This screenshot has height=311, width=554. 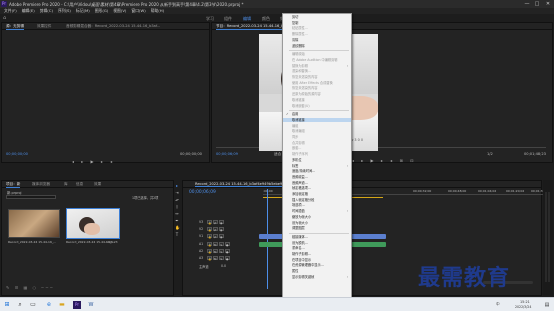 I want to click on context-menu-item: 插入帧定格分段, so click(x=317, y=200).